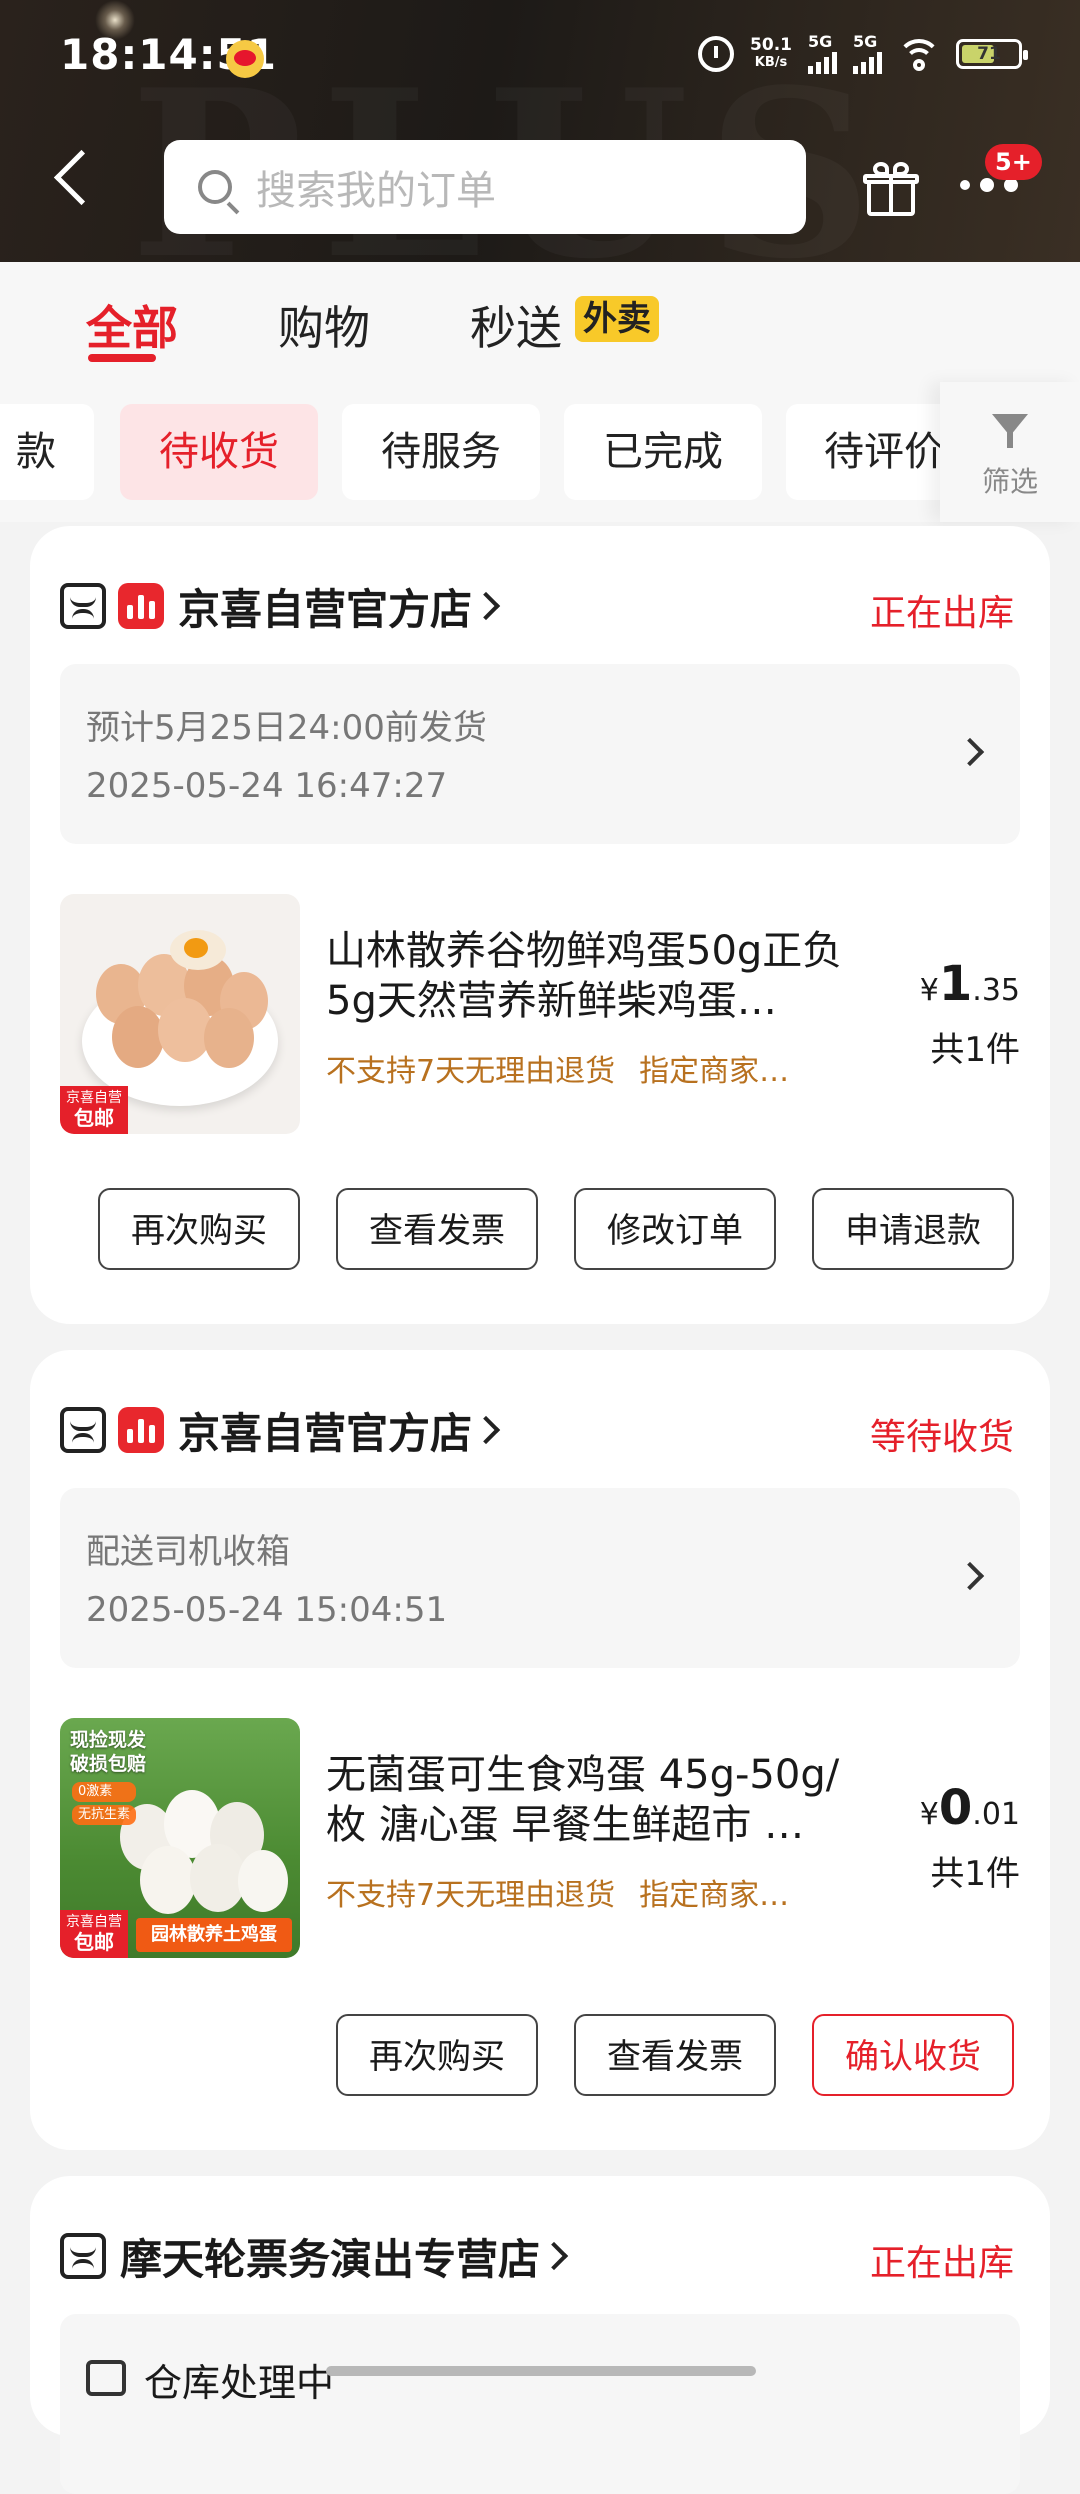 Image resolution: width=1080 pixels, height=2494 pixels. I want to click on logistics-text: 预计5月25日24:00前发货, so click(286, 728).